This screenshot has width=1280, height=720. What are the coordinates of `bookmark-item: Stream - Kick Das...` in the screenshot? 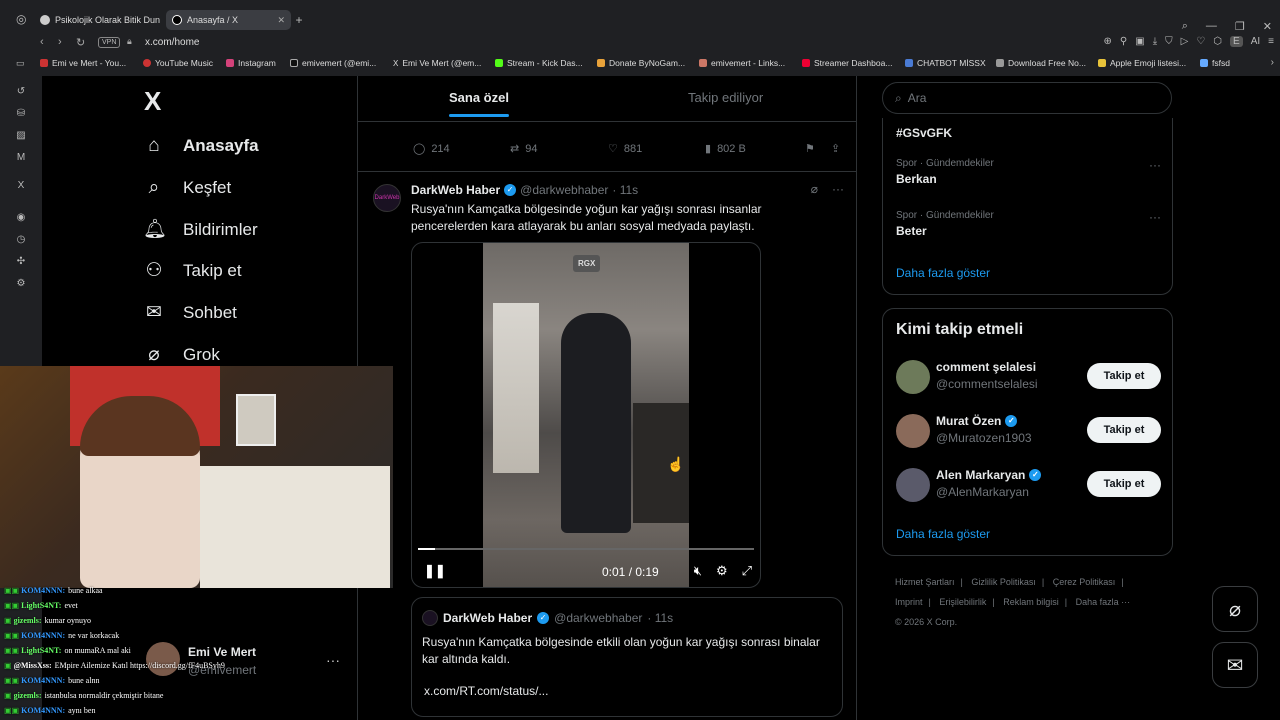 It's located at (539, 63).